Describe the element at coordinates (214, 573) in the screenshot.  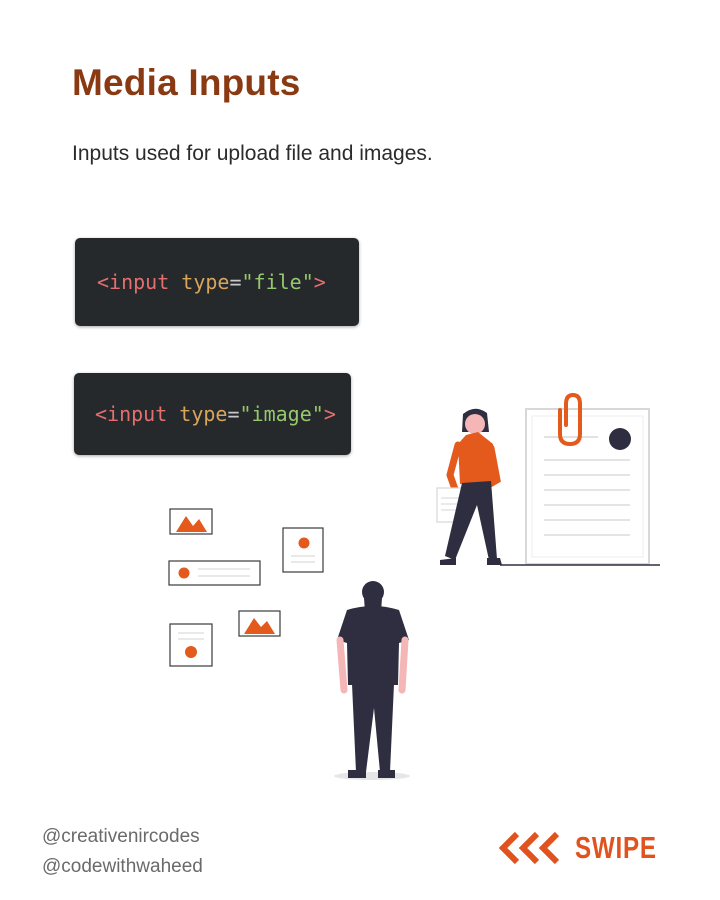
I see `file-row-card-icon` at that location.